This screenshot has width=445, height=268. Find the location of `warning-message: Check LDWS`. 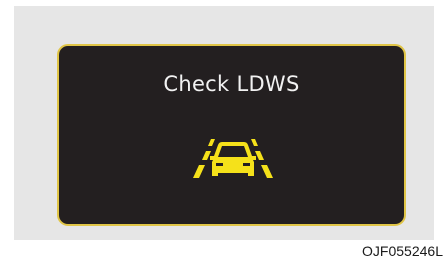

warning-message: Check LDWS is located at coordinates (231, 84).